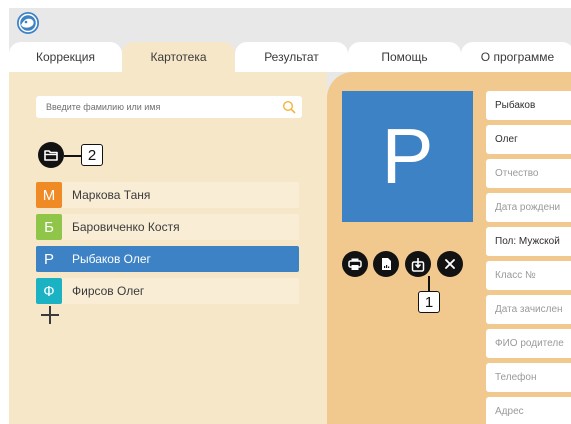  What do you see at coordinates (528, 410) in the screenshot?
I see `address-field: Адрес` at bounding box center [528, 410].